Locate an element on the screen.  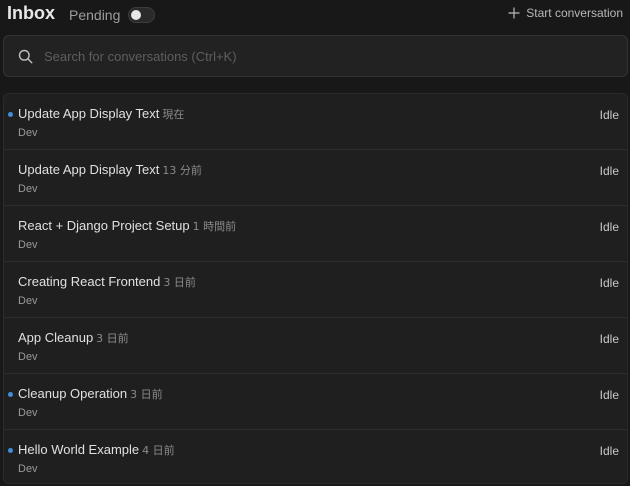
page-title: Inbox is located at coordinates (31, 13).